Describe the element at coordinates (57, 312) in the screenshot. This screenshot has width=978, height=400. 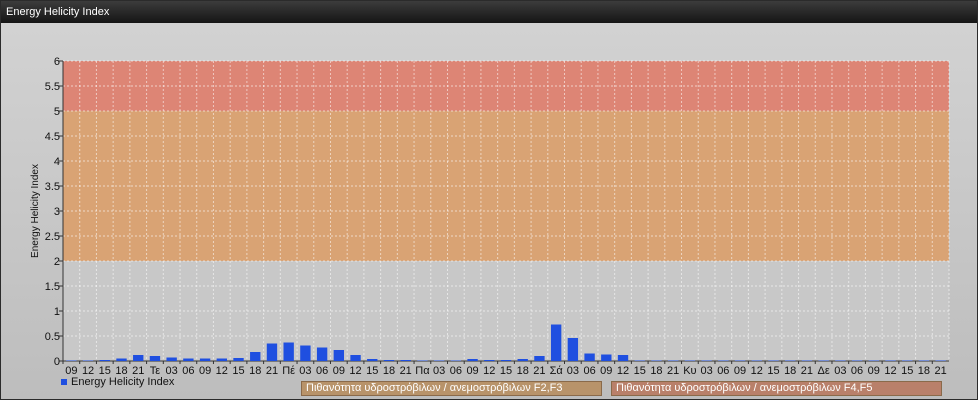
I see `y-tick-label: 1` at that location.